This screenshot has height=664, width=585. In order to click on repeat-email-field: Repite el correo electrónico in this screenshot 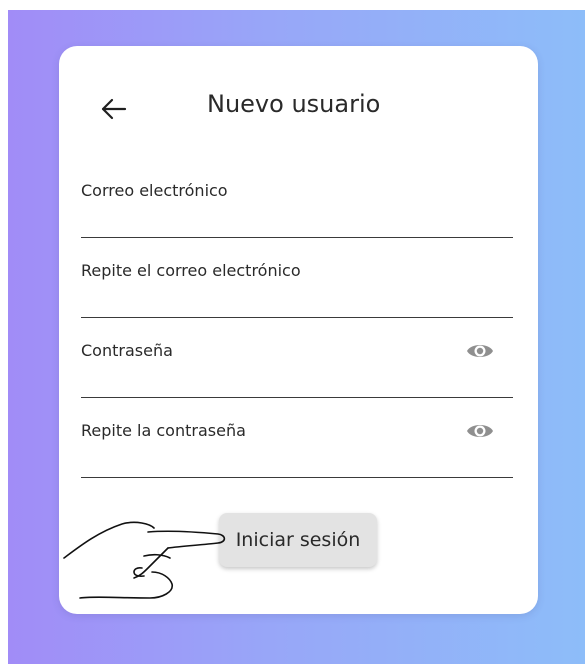, I will do `click(297, 289)`.